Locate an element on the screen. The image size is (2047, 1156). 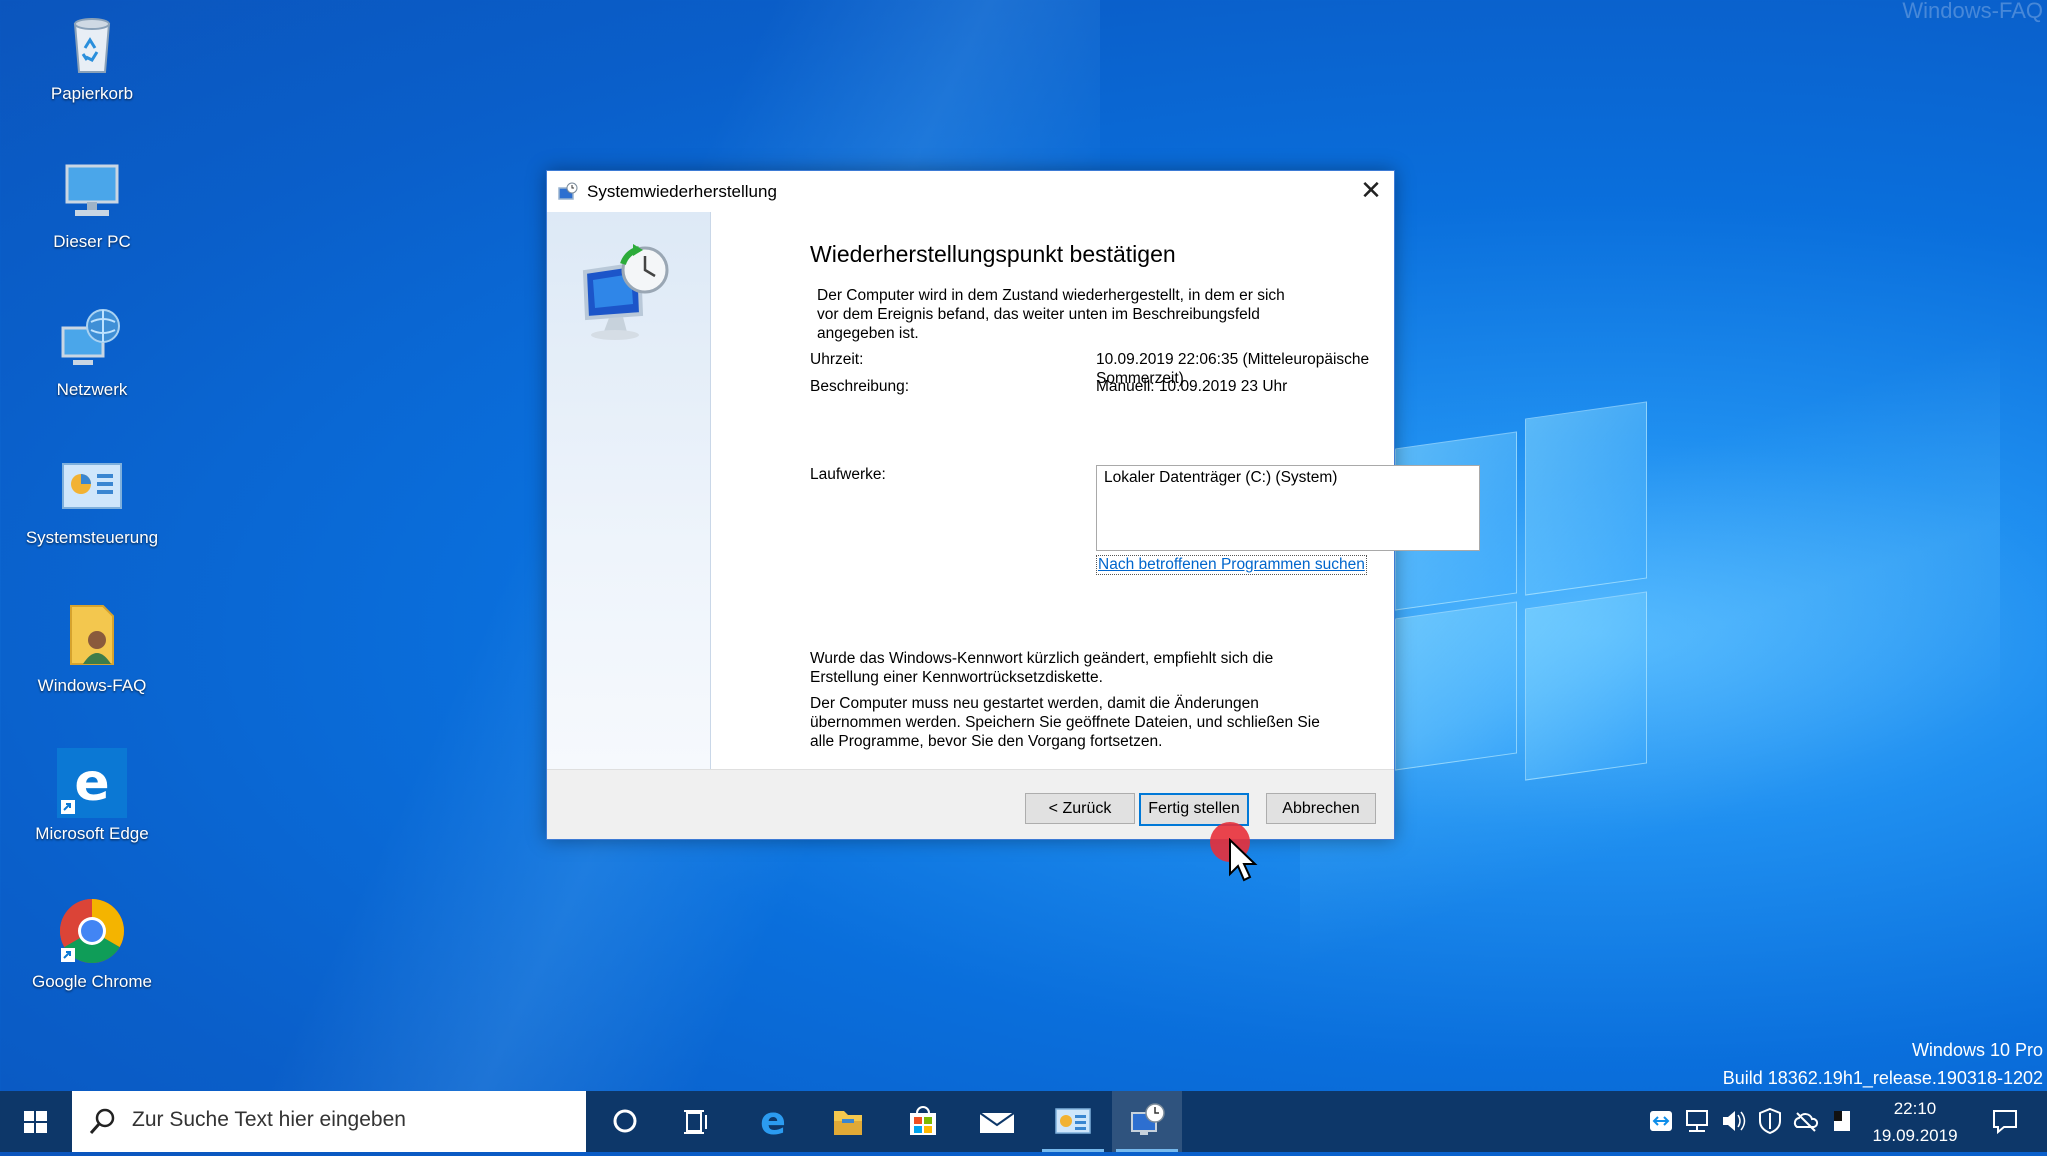
folder-icon is located at coordinates (848, 1123).